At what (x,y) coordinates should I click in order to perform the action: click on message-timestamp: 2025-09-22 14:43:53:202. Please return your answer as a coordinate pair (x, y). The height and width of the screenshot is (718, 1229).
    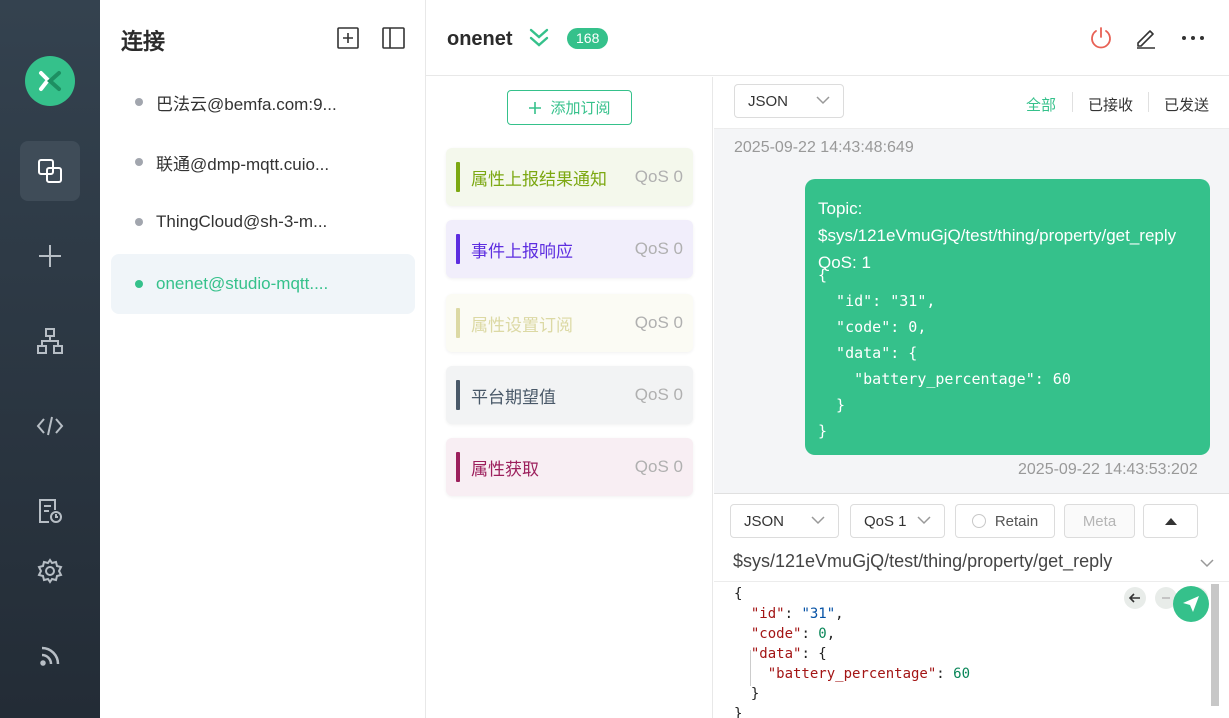
    Looking at the image, I should click on (1108, 469).